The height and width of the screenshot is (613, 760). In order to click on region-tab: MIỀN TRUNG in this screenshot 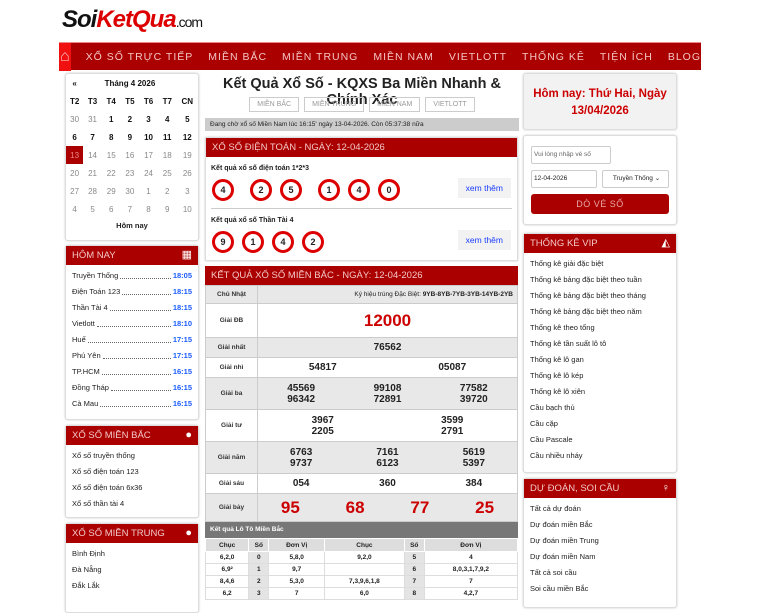, I will do `click(334, 104)`.